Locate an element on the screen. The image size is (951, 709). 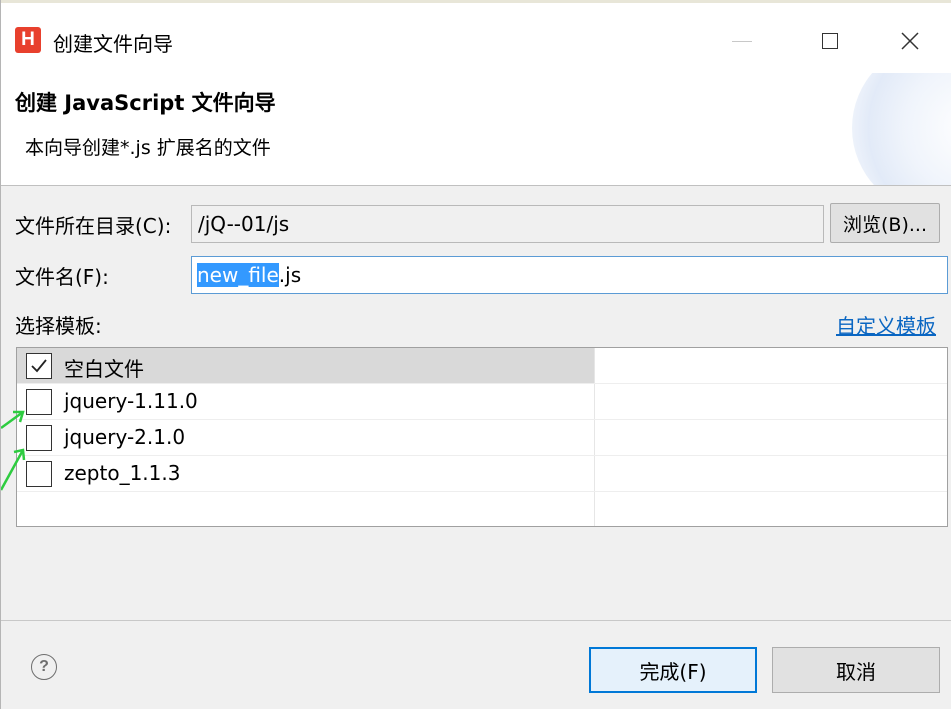
template-row: 空白文件 is located at coordinates (482, 366).